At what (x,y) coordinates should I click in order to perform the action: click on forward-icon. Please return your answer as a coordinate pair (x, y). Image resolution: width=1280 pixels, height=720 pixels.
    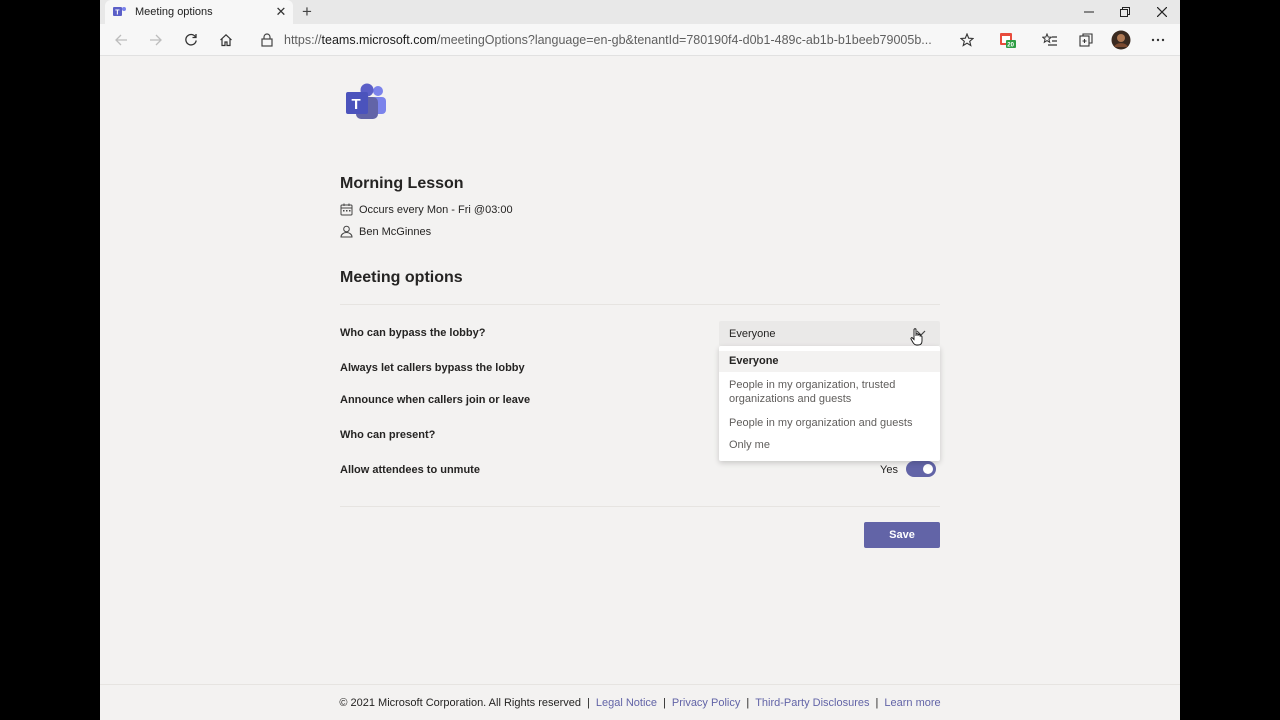
    Looking at the image, I should click on (156, 40).